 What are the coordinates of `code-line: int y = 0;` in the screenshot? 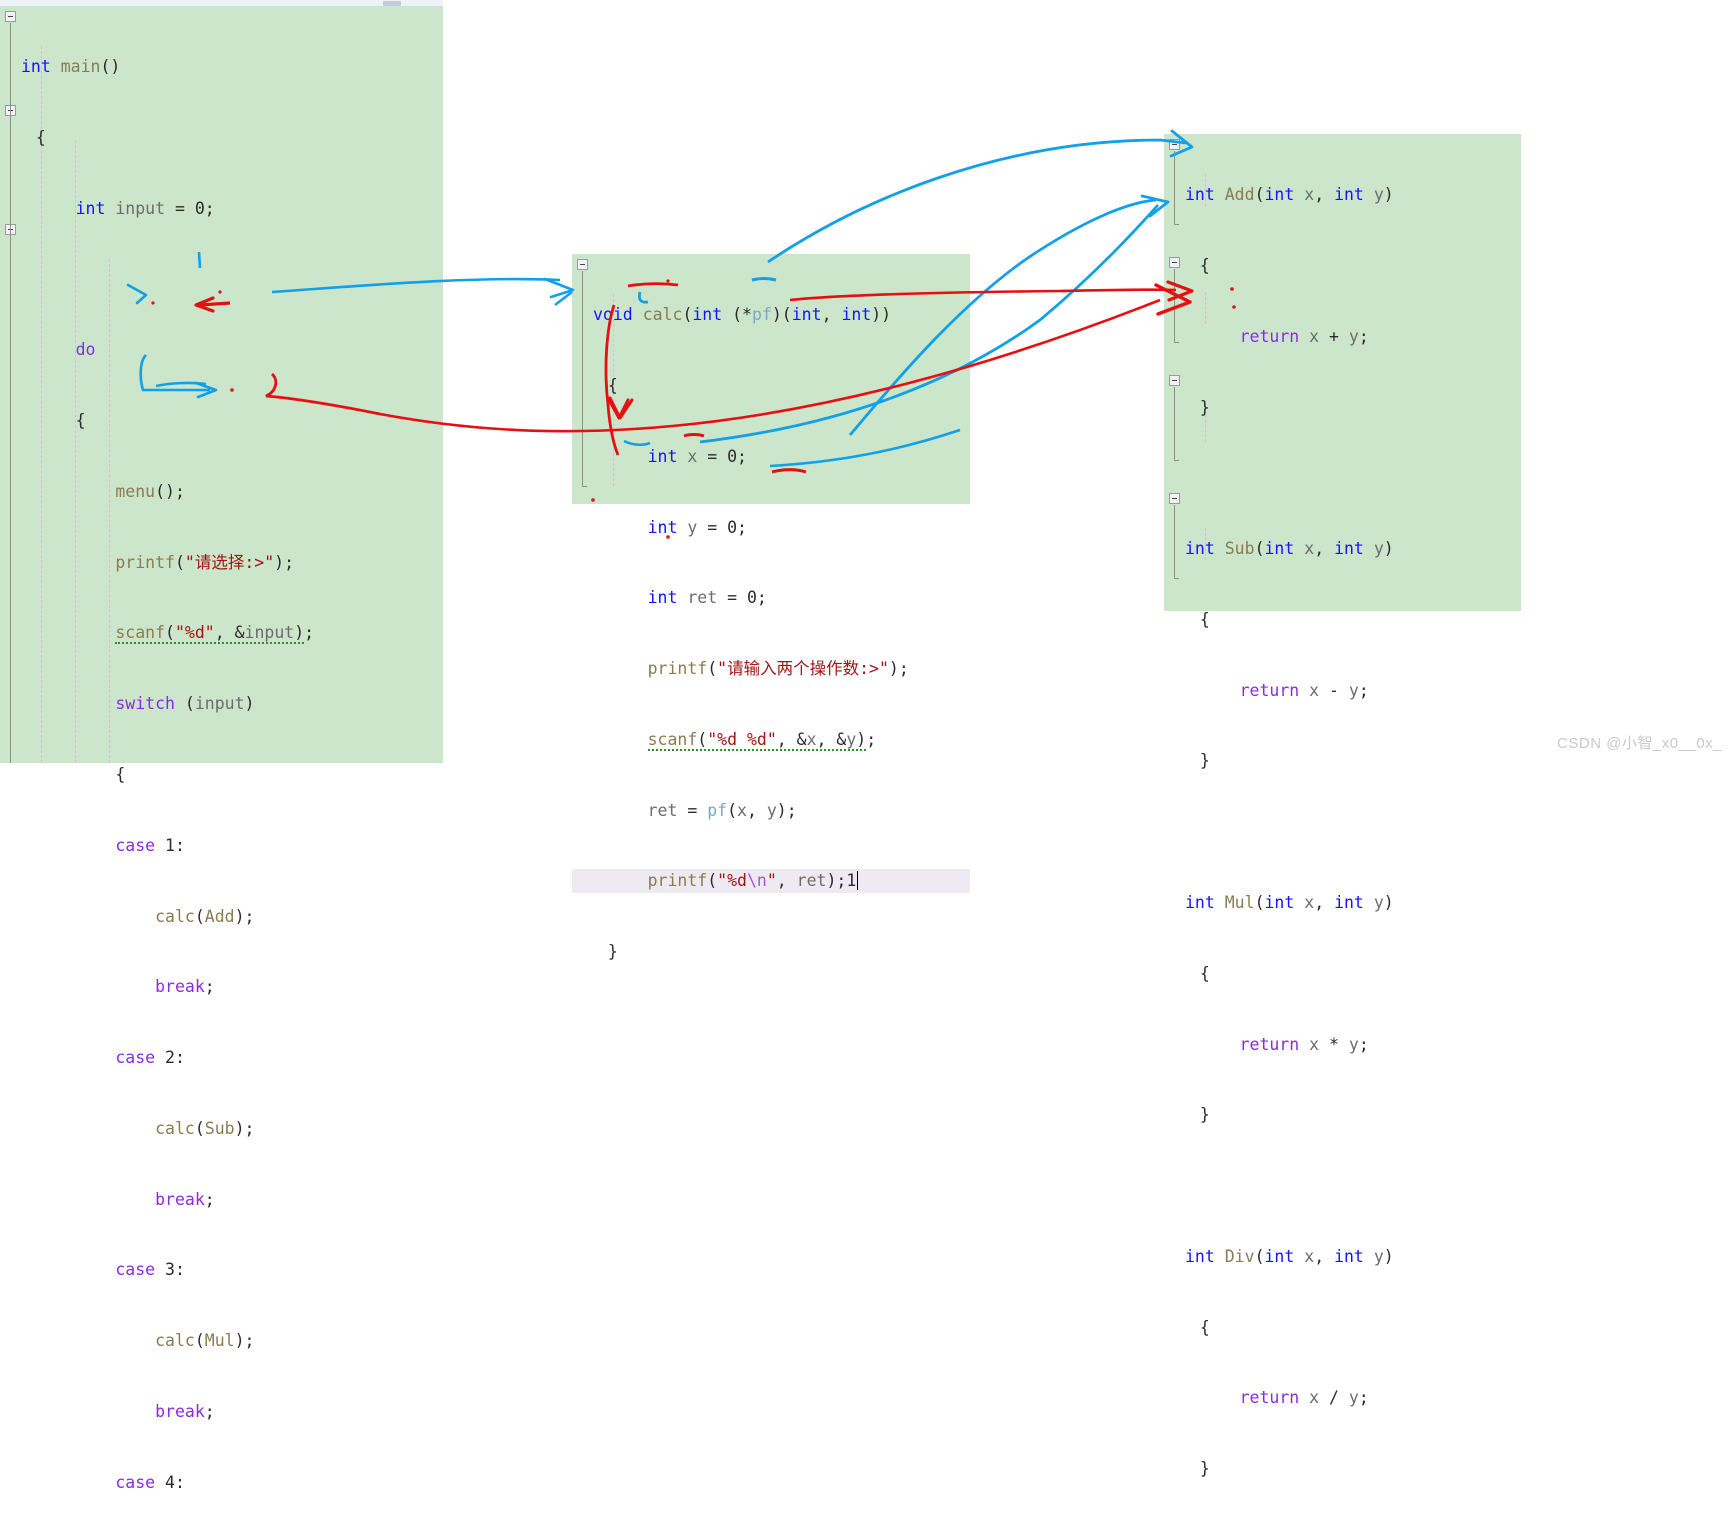 It's located at (697, 527).